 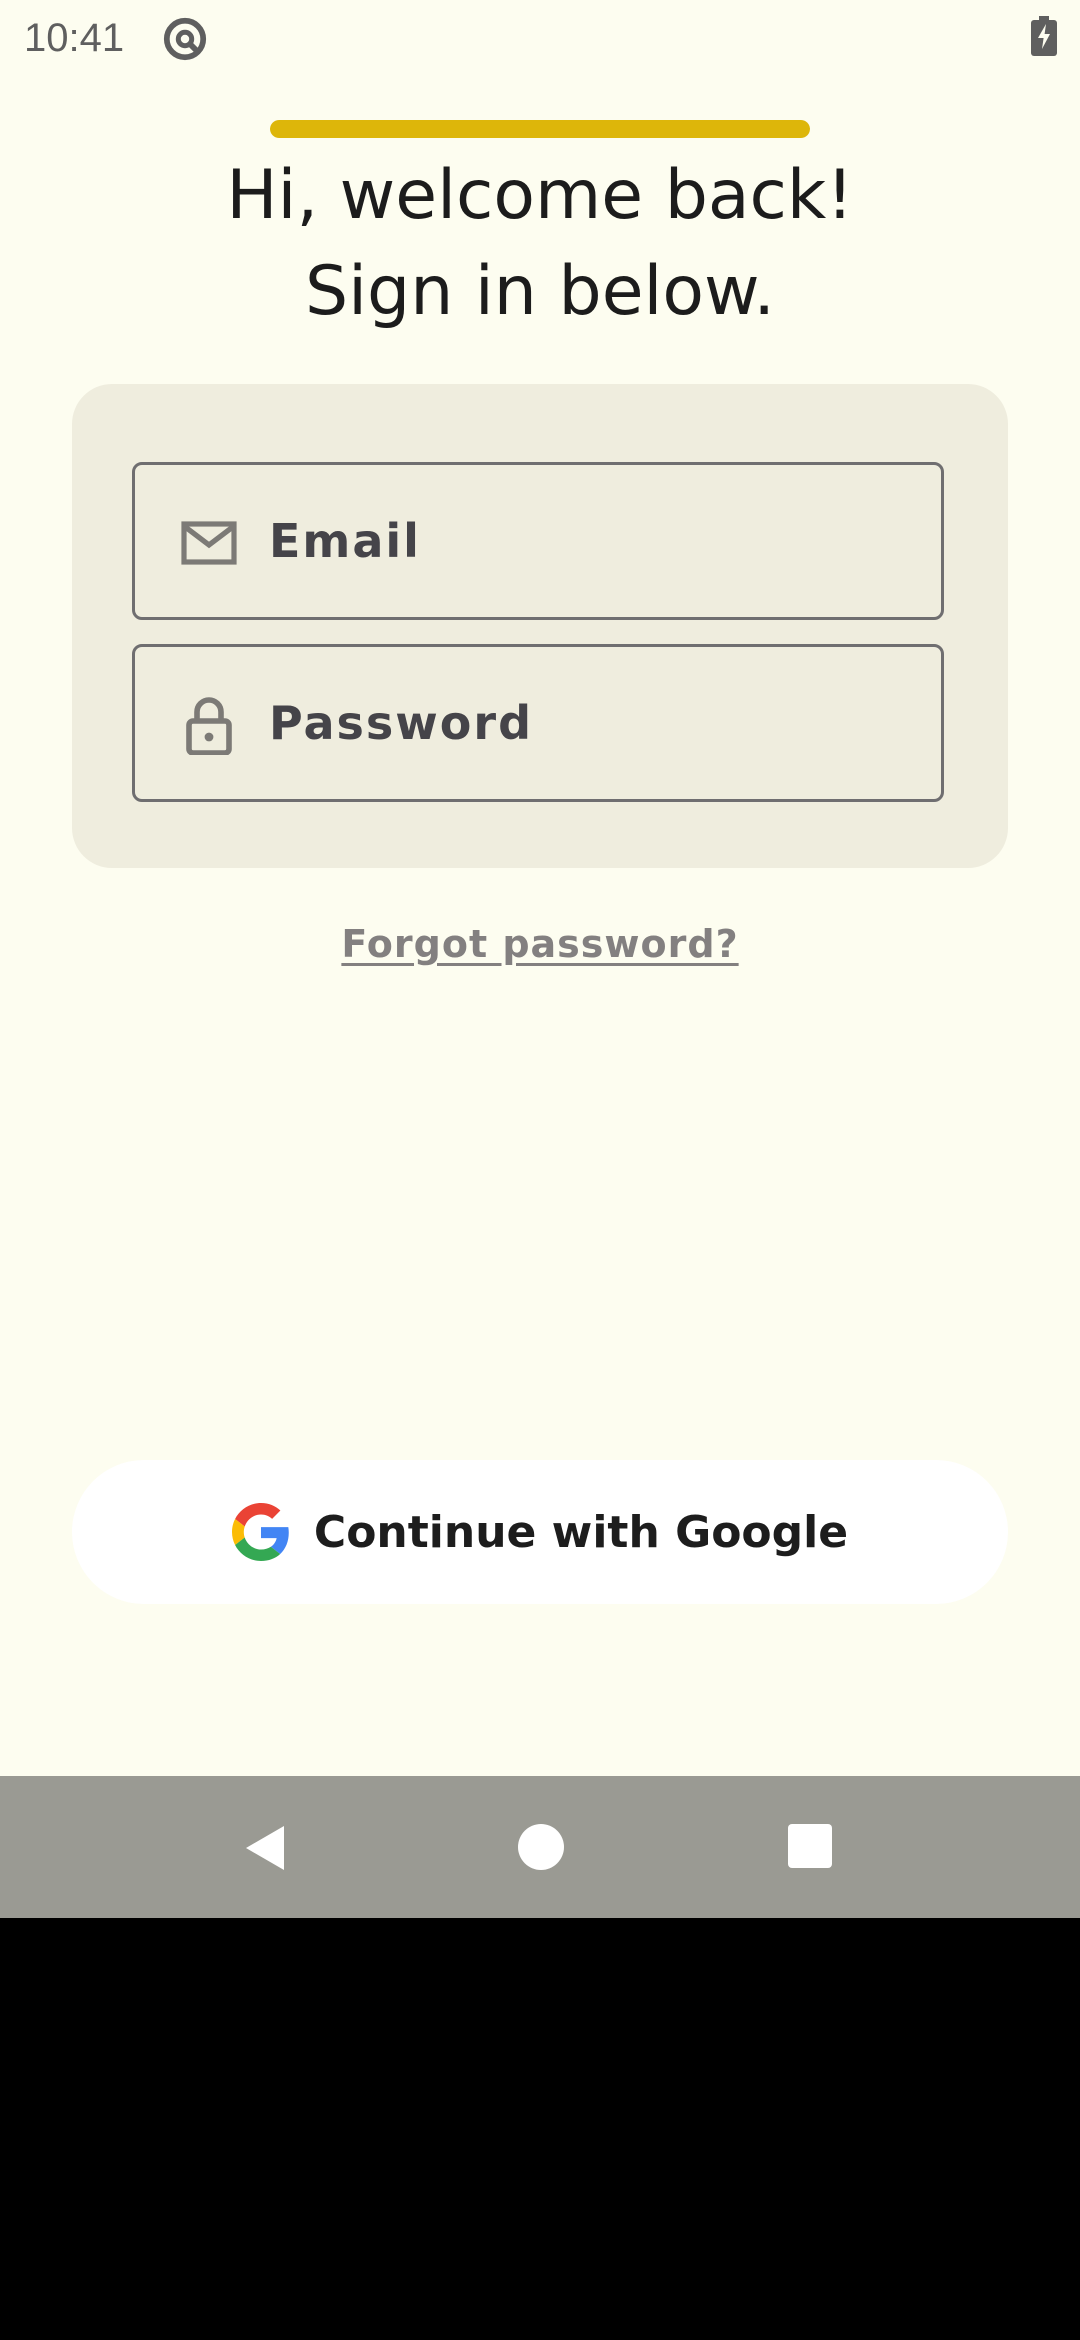 I want to click on password-field: Password, so click(x=538, y=723).